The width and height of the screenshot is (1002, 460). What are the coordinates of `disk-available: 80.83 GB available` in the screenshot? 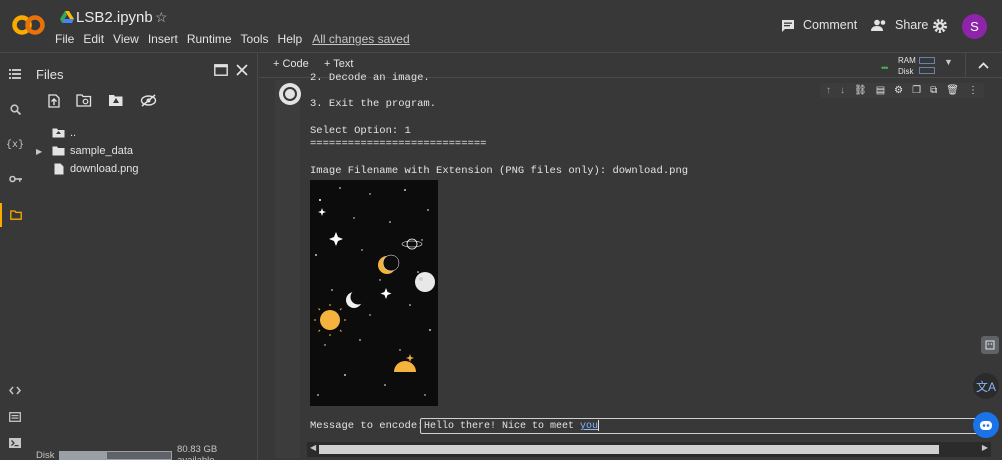 It's located at (197, 452).